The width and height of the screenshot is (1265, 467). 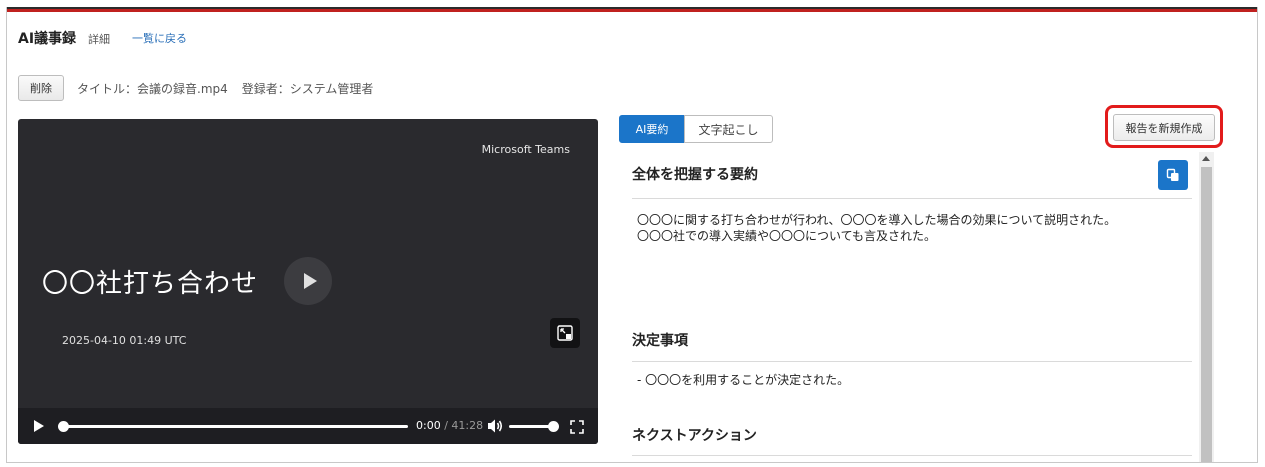 I want to click on seek-bar, so click(x=235, y=426).